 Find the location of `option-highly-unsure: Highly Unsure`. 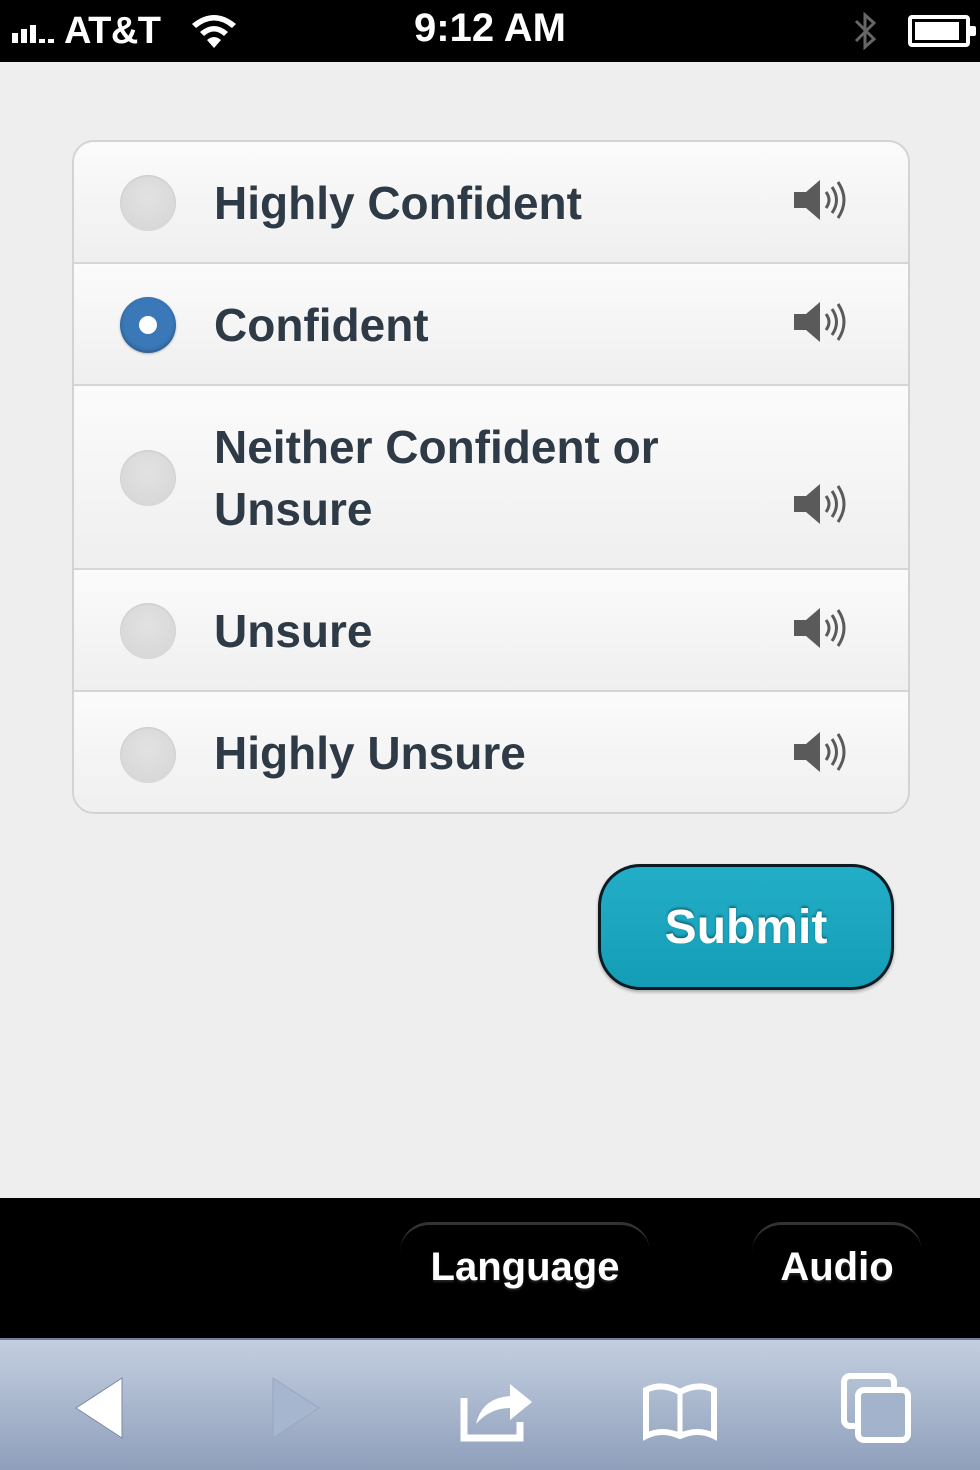

option-highly-unsure: Highly Unsure is located at coordinates (491, 752).